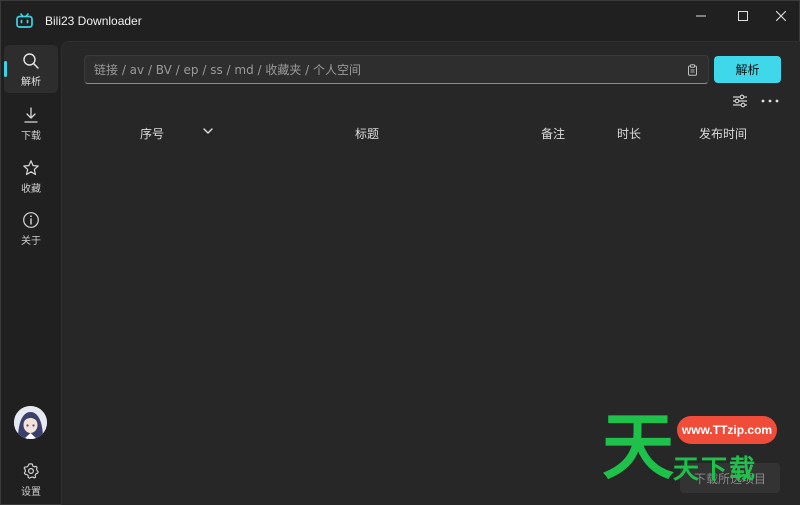  What do you see at coordinates (727, 430) in the screenshot?
I see `watermark-badge: www.TTzip.com` at bounding box center [727, 430].